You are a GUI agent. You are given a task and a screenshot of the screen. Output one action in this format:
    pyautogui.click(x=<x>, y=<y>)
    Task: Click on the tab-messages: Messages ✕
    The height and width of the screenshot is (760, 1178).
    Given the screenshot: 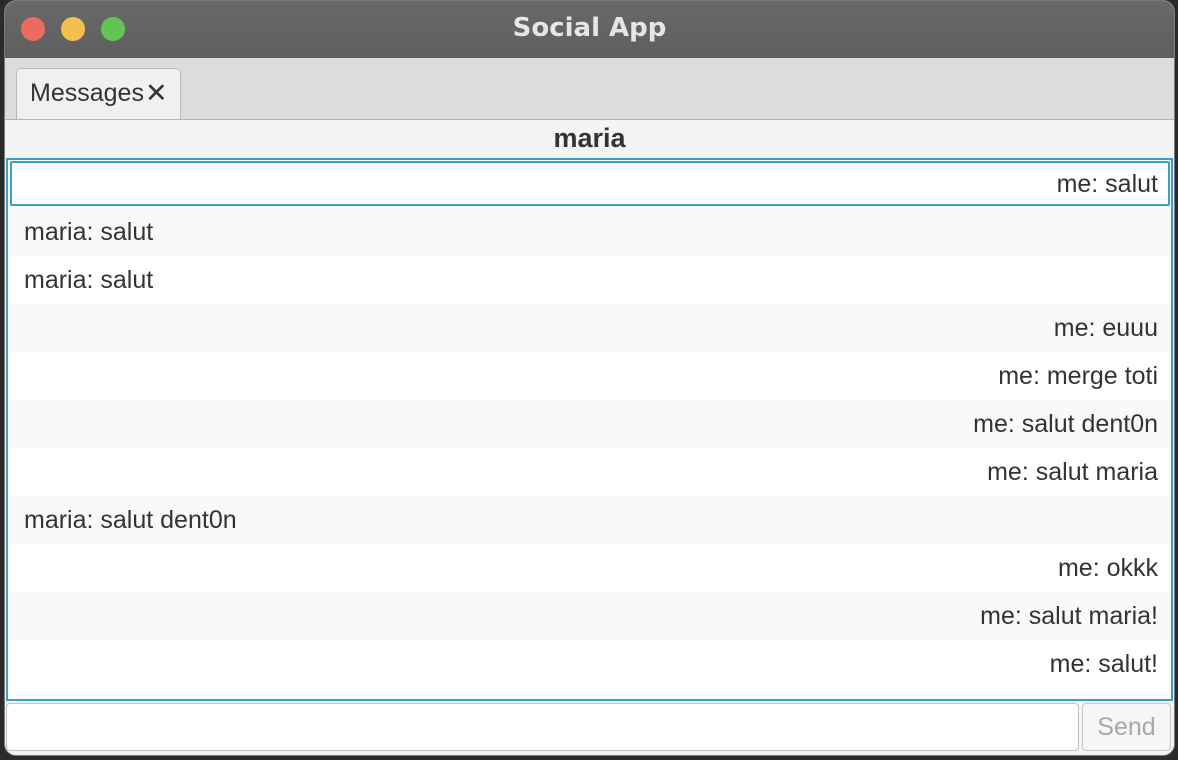 What is the action you would take?
    pyautogui.click(x=98, y=93)
    